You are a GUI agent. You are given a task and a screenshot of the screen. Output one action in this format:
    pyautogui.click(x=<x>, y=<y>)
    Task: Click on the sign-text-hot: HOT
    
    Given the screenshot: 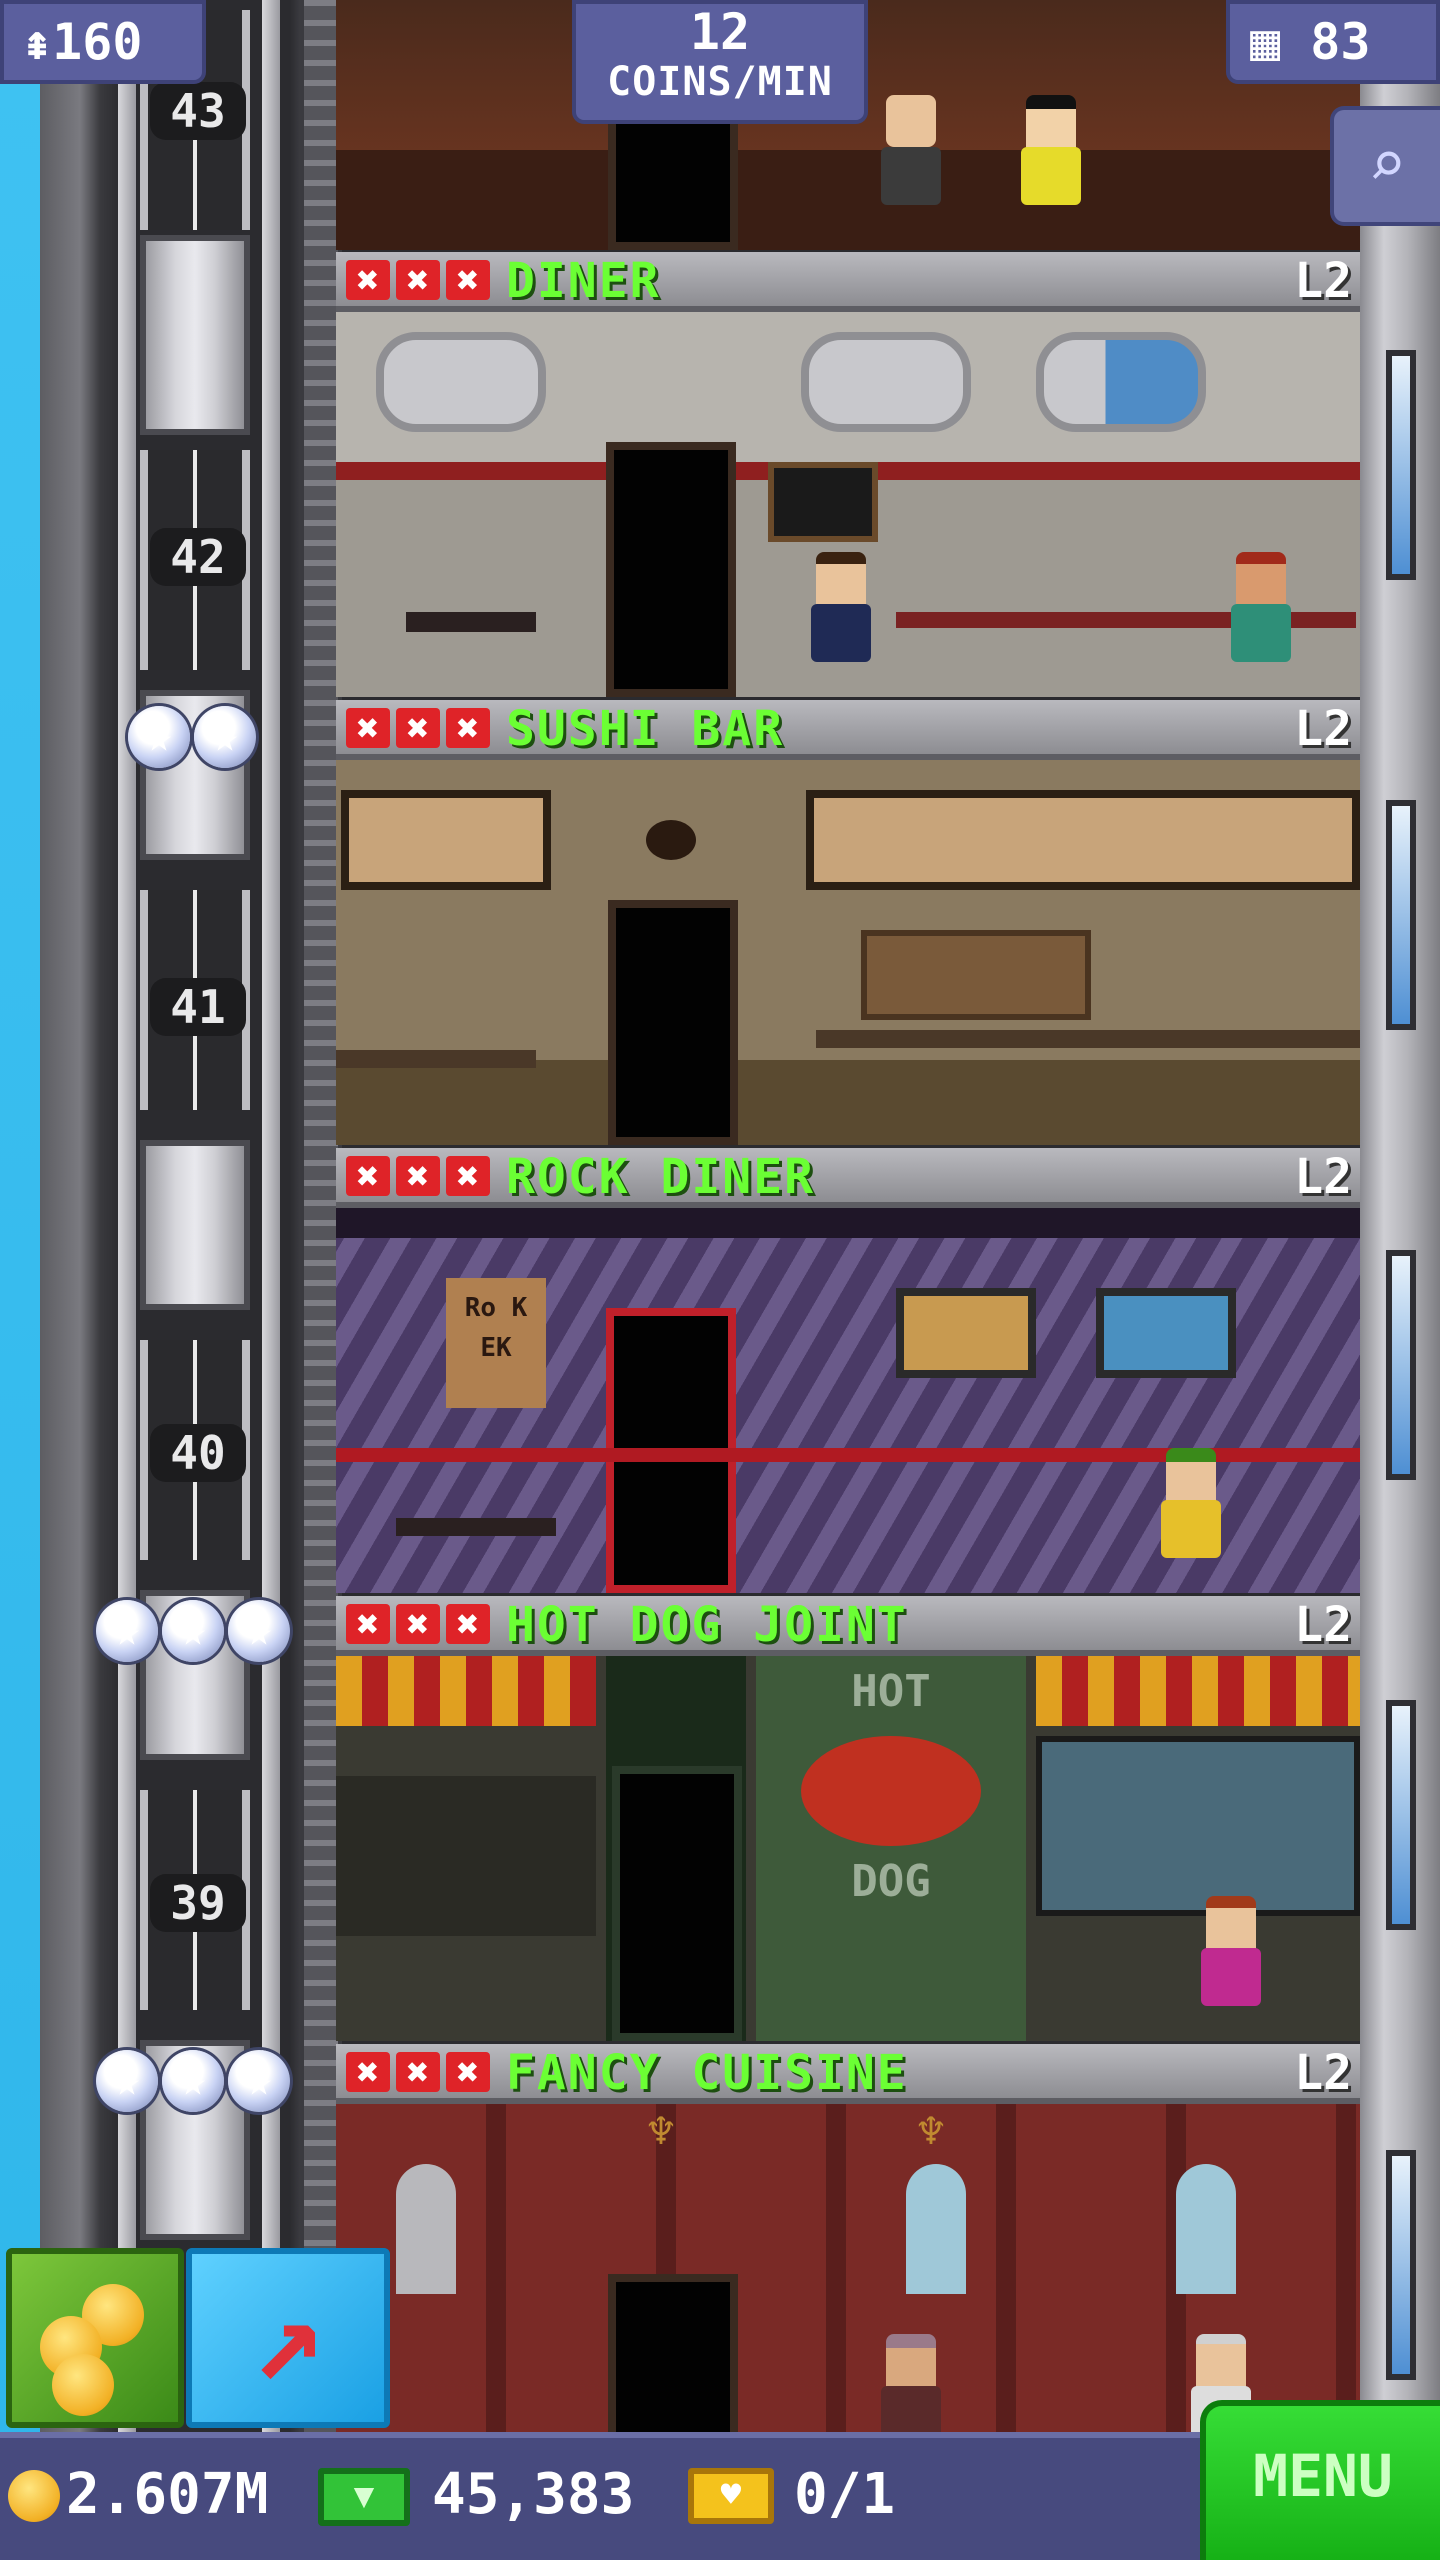 What is the action you would take?
    pyautogui.click(x=891, y=1691)
    